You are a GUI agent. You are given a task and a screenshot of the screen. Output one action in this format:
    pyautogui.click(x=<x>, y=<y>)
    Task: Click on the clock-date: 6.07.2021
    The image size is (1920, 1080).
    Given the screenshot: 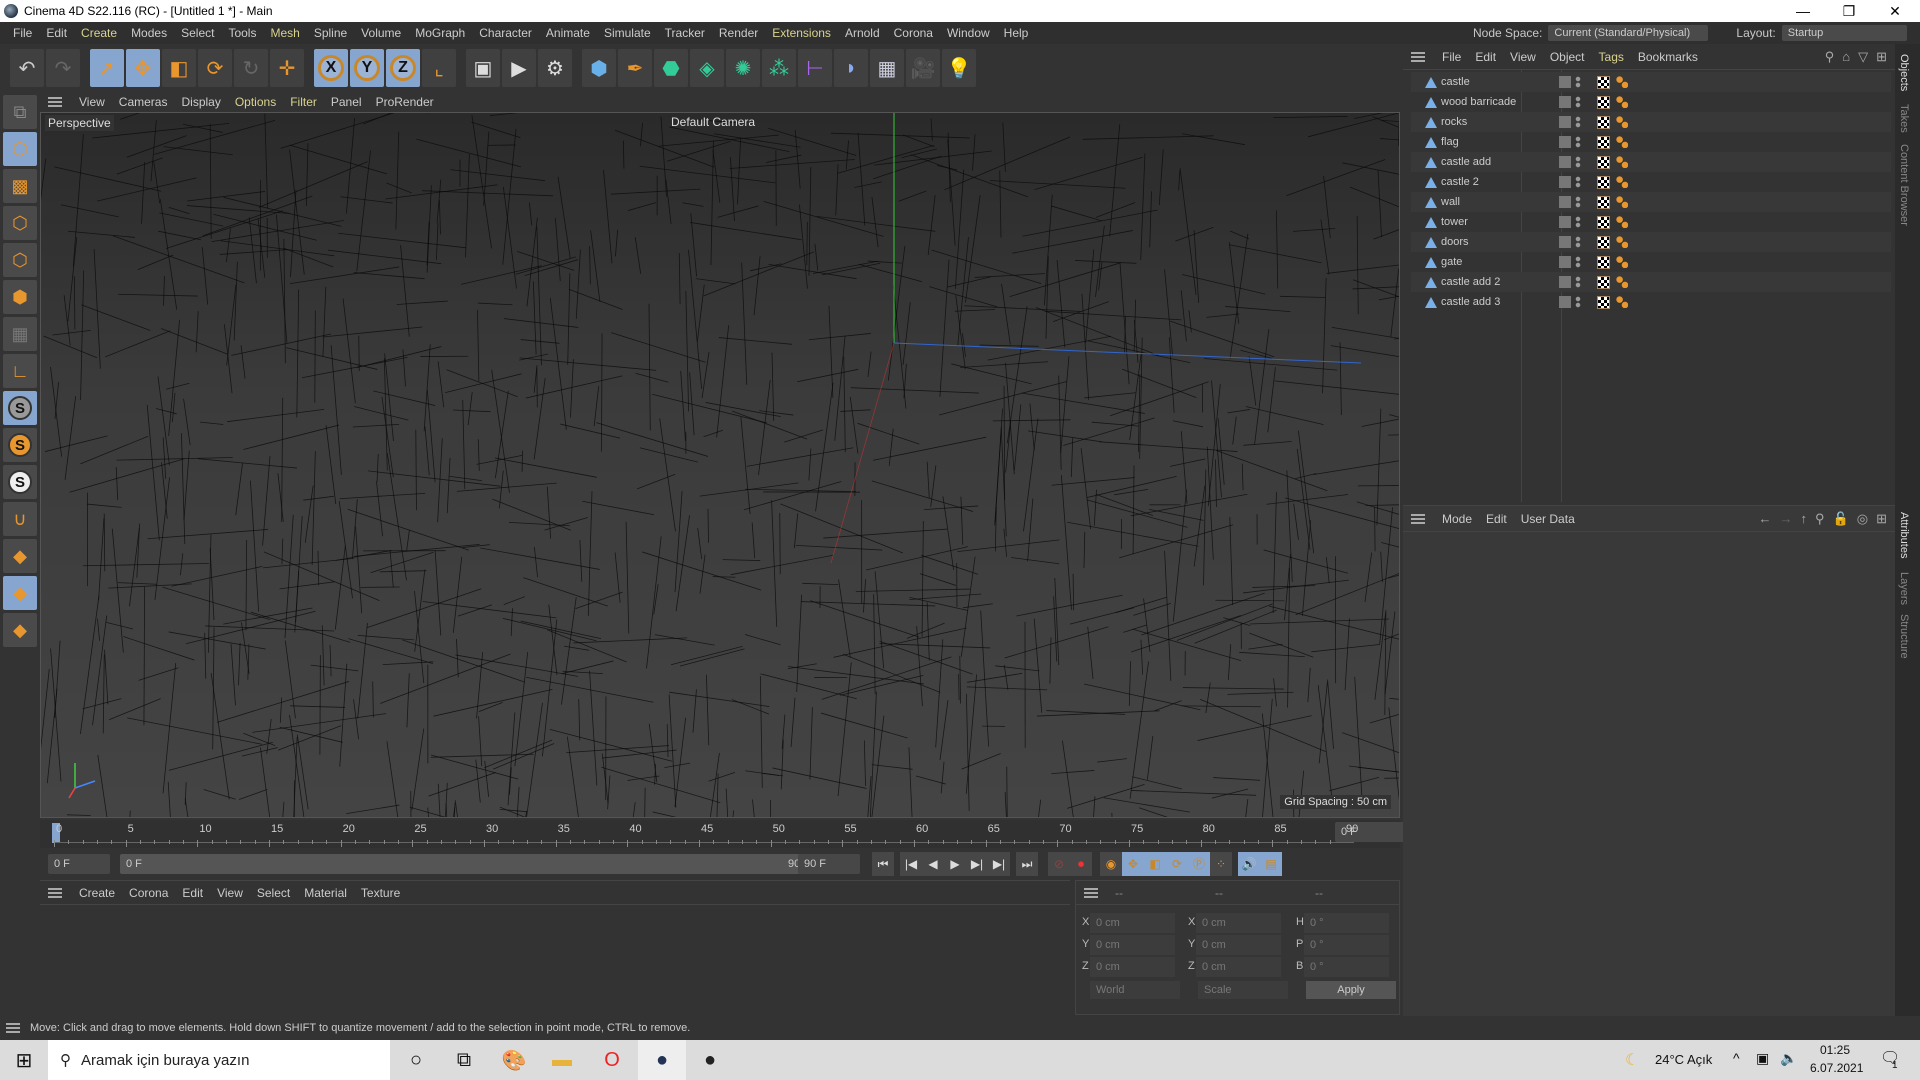 What is the action you would take?
    pyautogui.click(x=1836, y=1068)
    